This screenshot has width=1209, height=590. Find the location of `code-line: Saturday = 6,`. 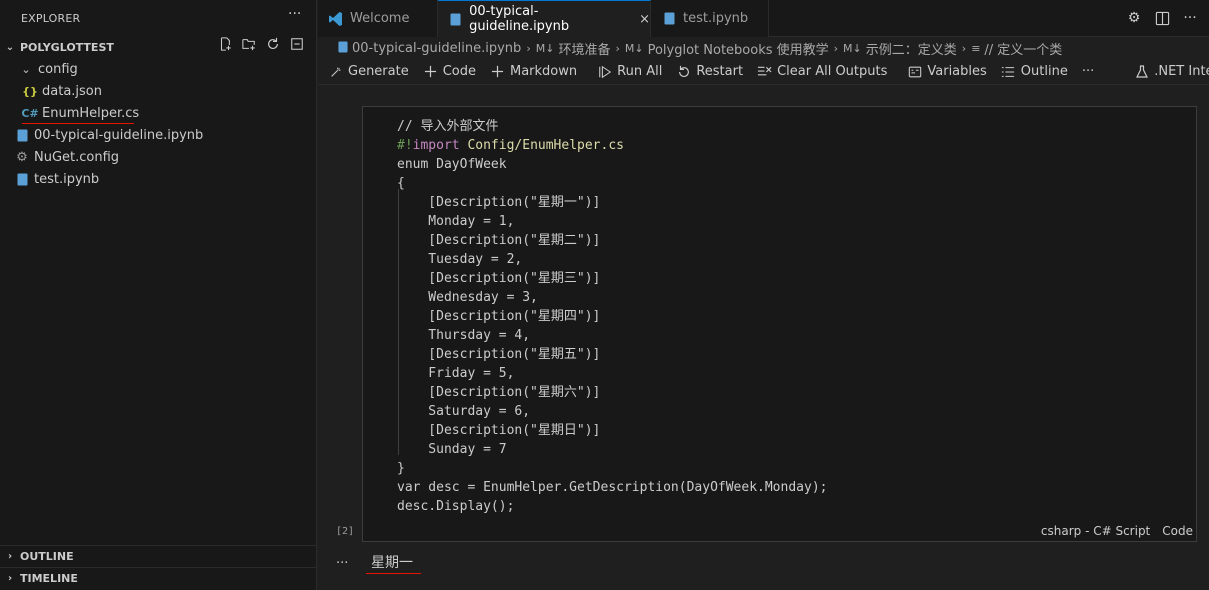

code-line: Saturday = 6, is located at coordinates (464, 411).